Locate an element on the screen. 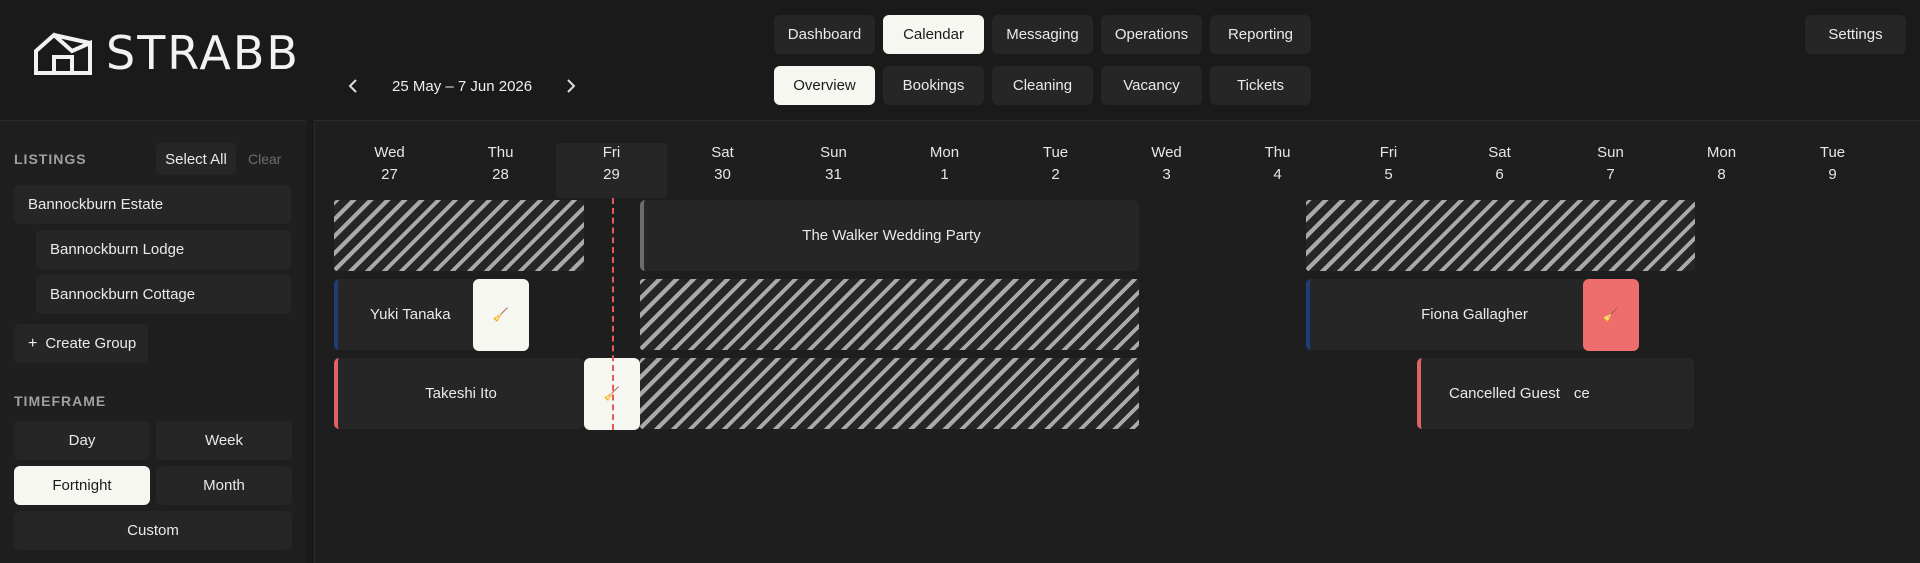 Image resolution: width=1920 pixels, height=563 pixels. select-all-button: Select All is located at coordinates (196, 159).